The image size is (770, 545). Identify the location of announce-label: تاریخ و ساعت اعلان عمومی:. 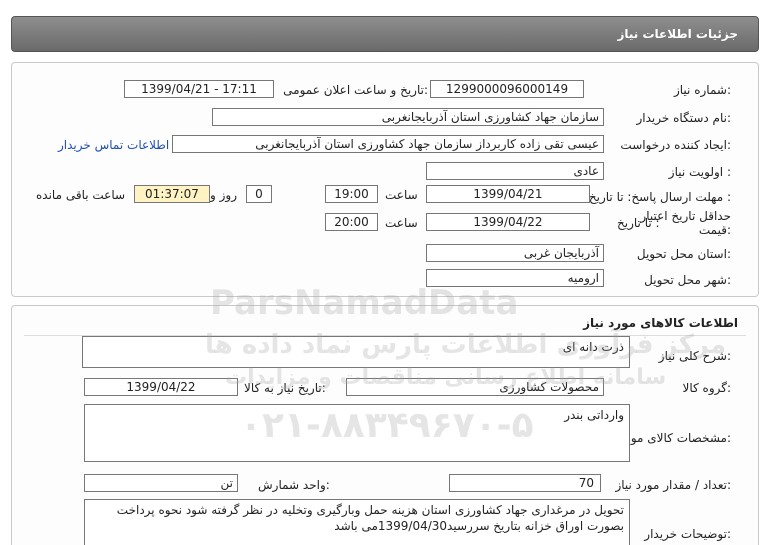
(355, 90).